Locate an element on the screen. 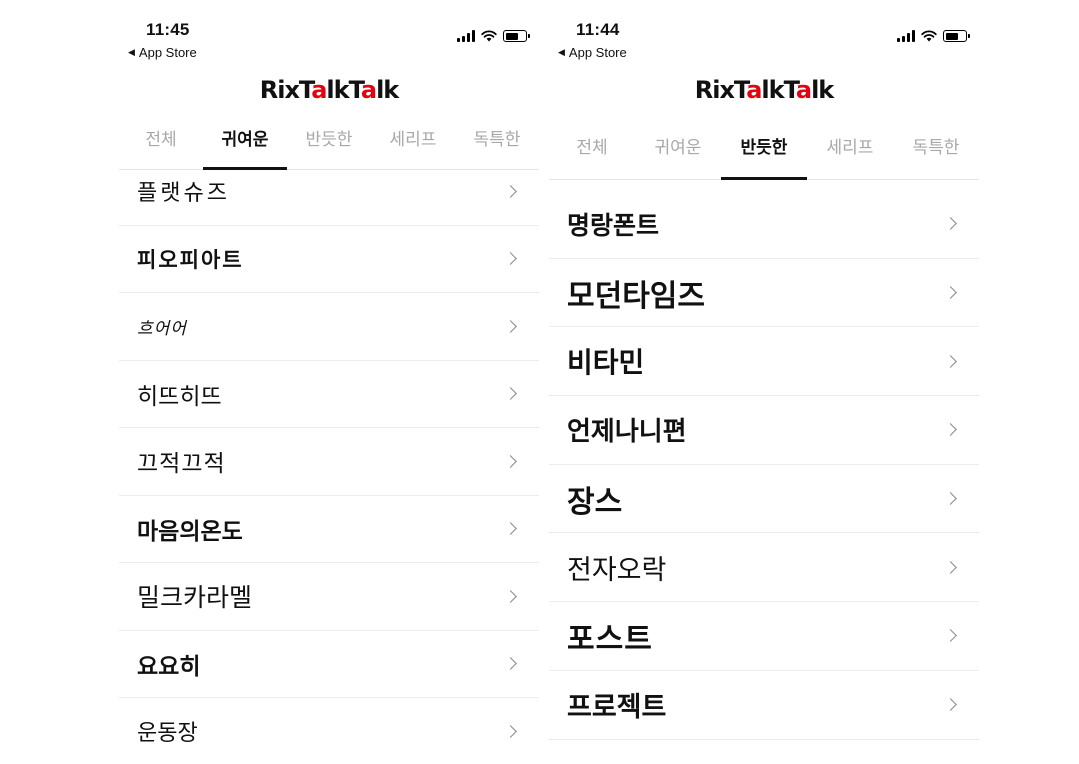 Image resolution: width=1079 pixels, height=764 pixels. tab-serif: 세리프 is located at coordinates (850, 147).